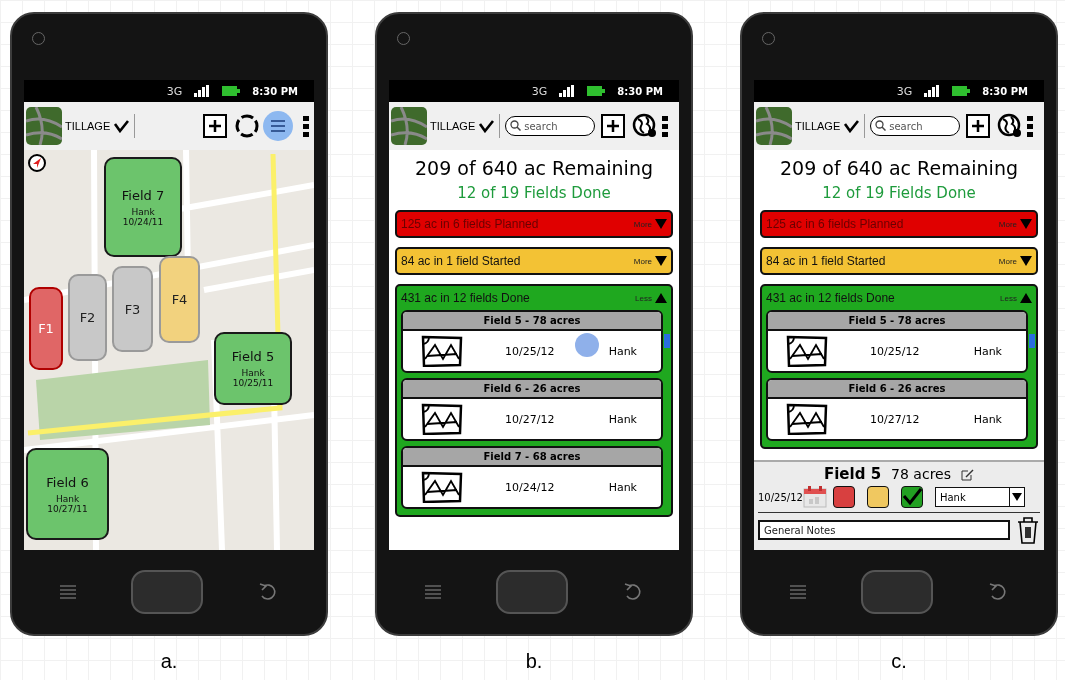 The height and width of the screenshot is (680, 1065). Describe the element at coordinates (470, 224) in the screenshot. I see `group-summary: 125 ac in 6 fields Planned` at that location.